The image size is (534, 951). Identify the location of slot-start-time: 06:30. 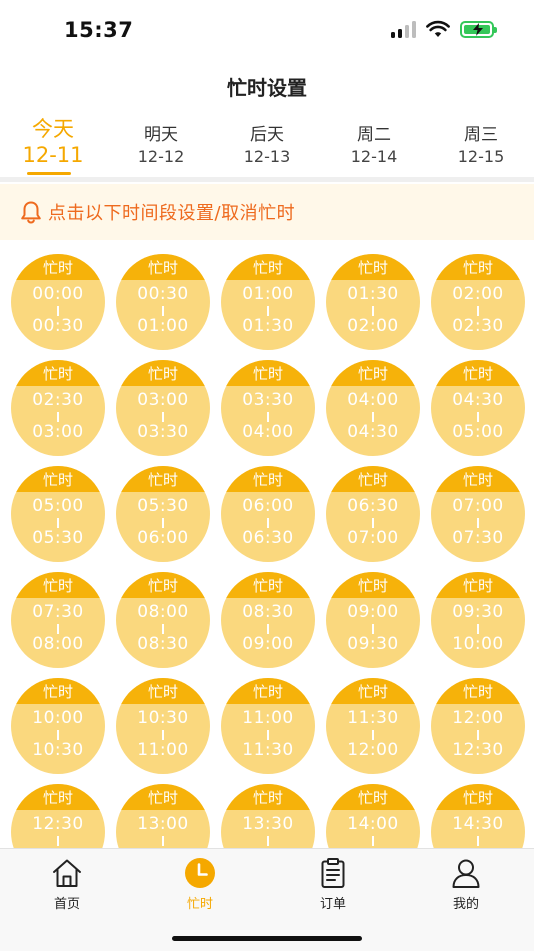
(373, 506).